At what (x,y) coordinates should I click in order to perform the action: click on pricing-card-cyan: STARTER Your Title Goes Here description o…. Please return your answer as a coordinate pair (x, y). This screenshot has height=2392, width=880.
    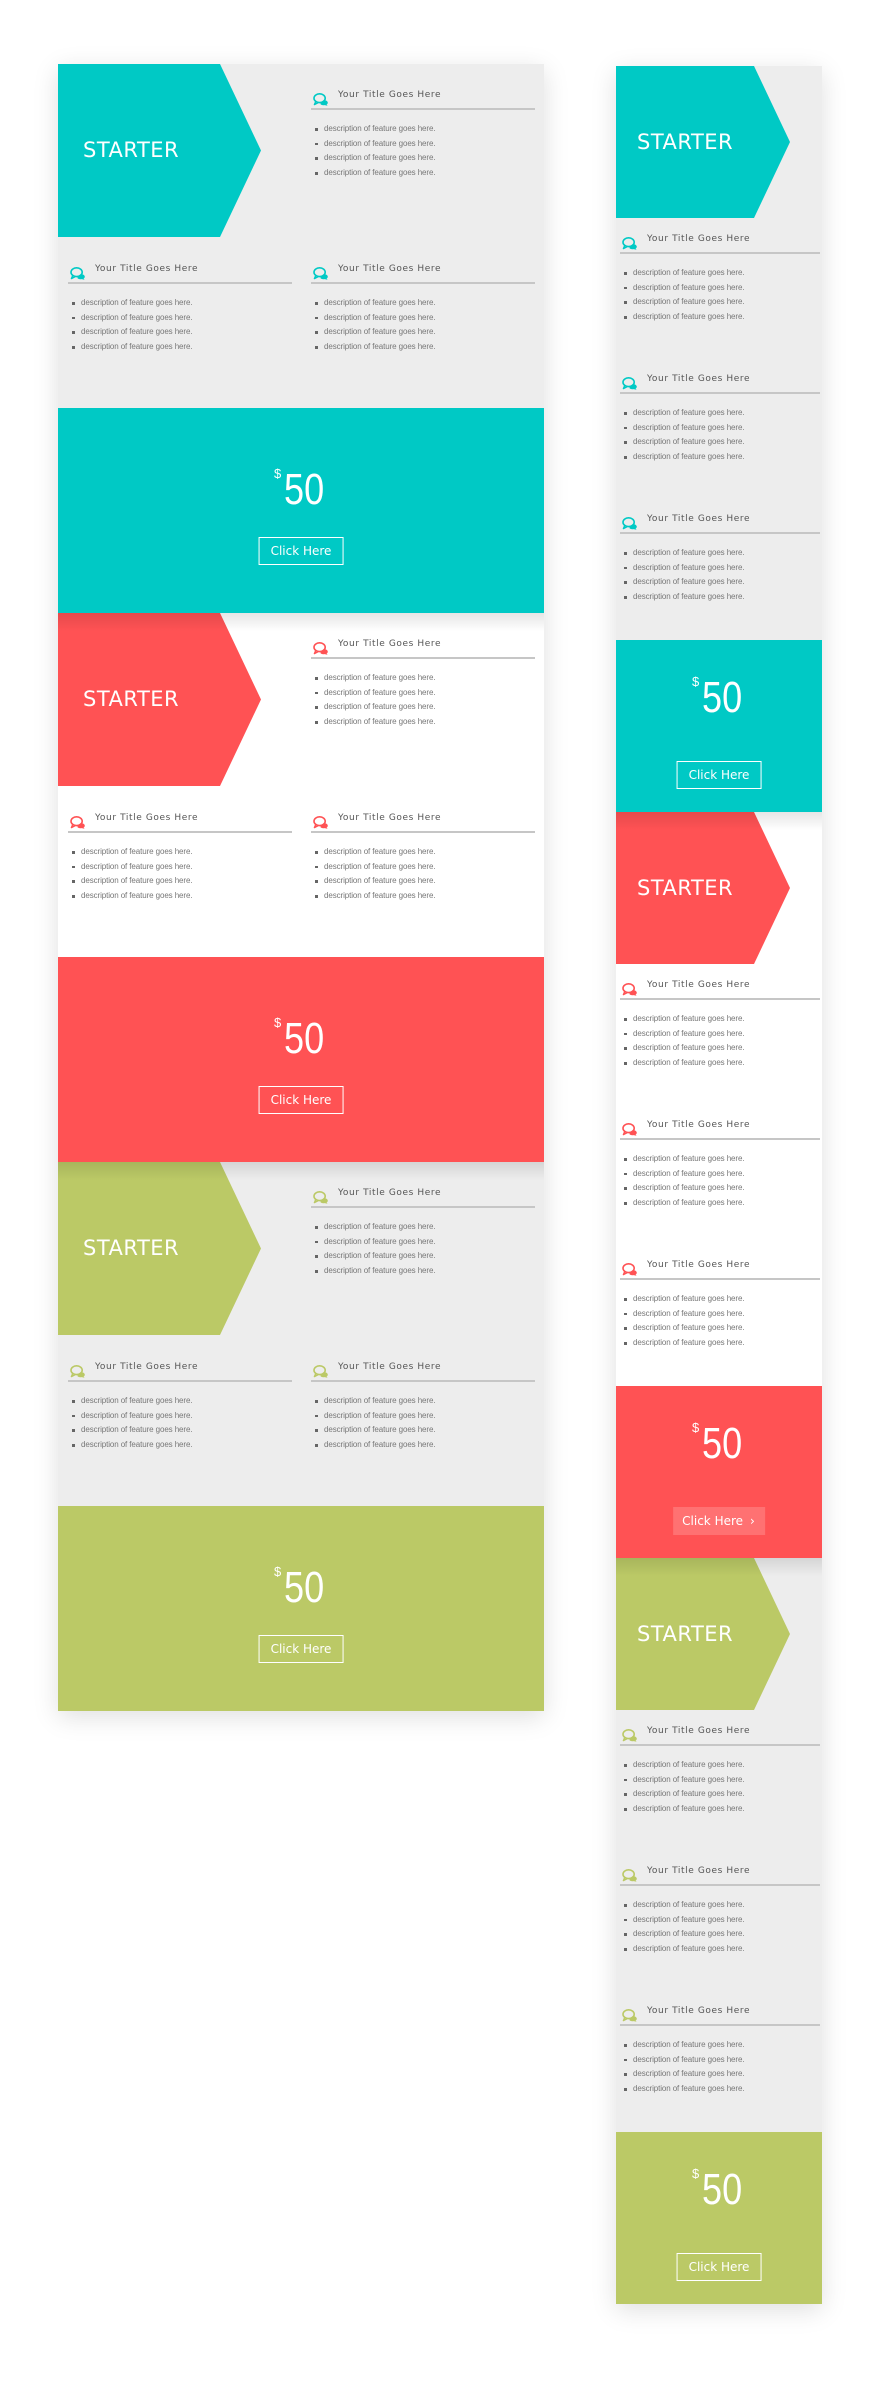
    Looking at the image, I should click on (301, 338).